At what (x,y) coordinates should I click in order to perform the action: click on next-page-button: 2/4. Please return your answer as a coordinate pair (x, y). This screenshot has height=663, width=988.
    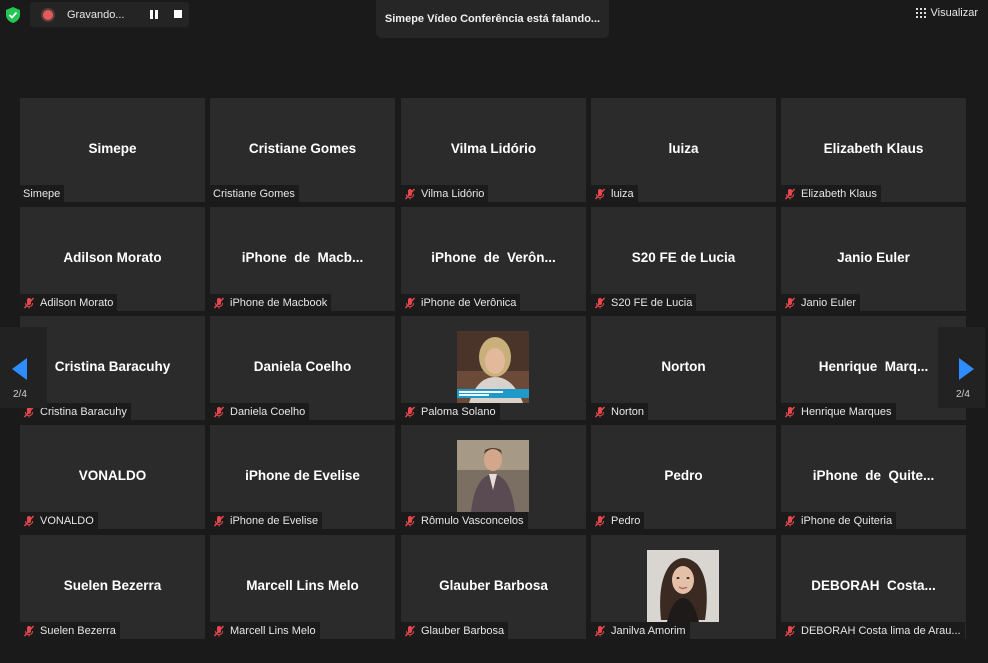
    Looking at the image, I should click on (961, 367).